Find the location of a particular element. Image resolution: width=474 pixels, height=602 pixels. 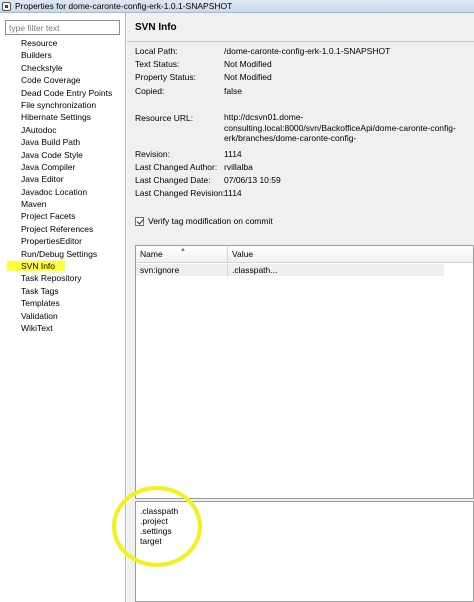

nav-item: Task Tags is located at coordinates (62, 291).